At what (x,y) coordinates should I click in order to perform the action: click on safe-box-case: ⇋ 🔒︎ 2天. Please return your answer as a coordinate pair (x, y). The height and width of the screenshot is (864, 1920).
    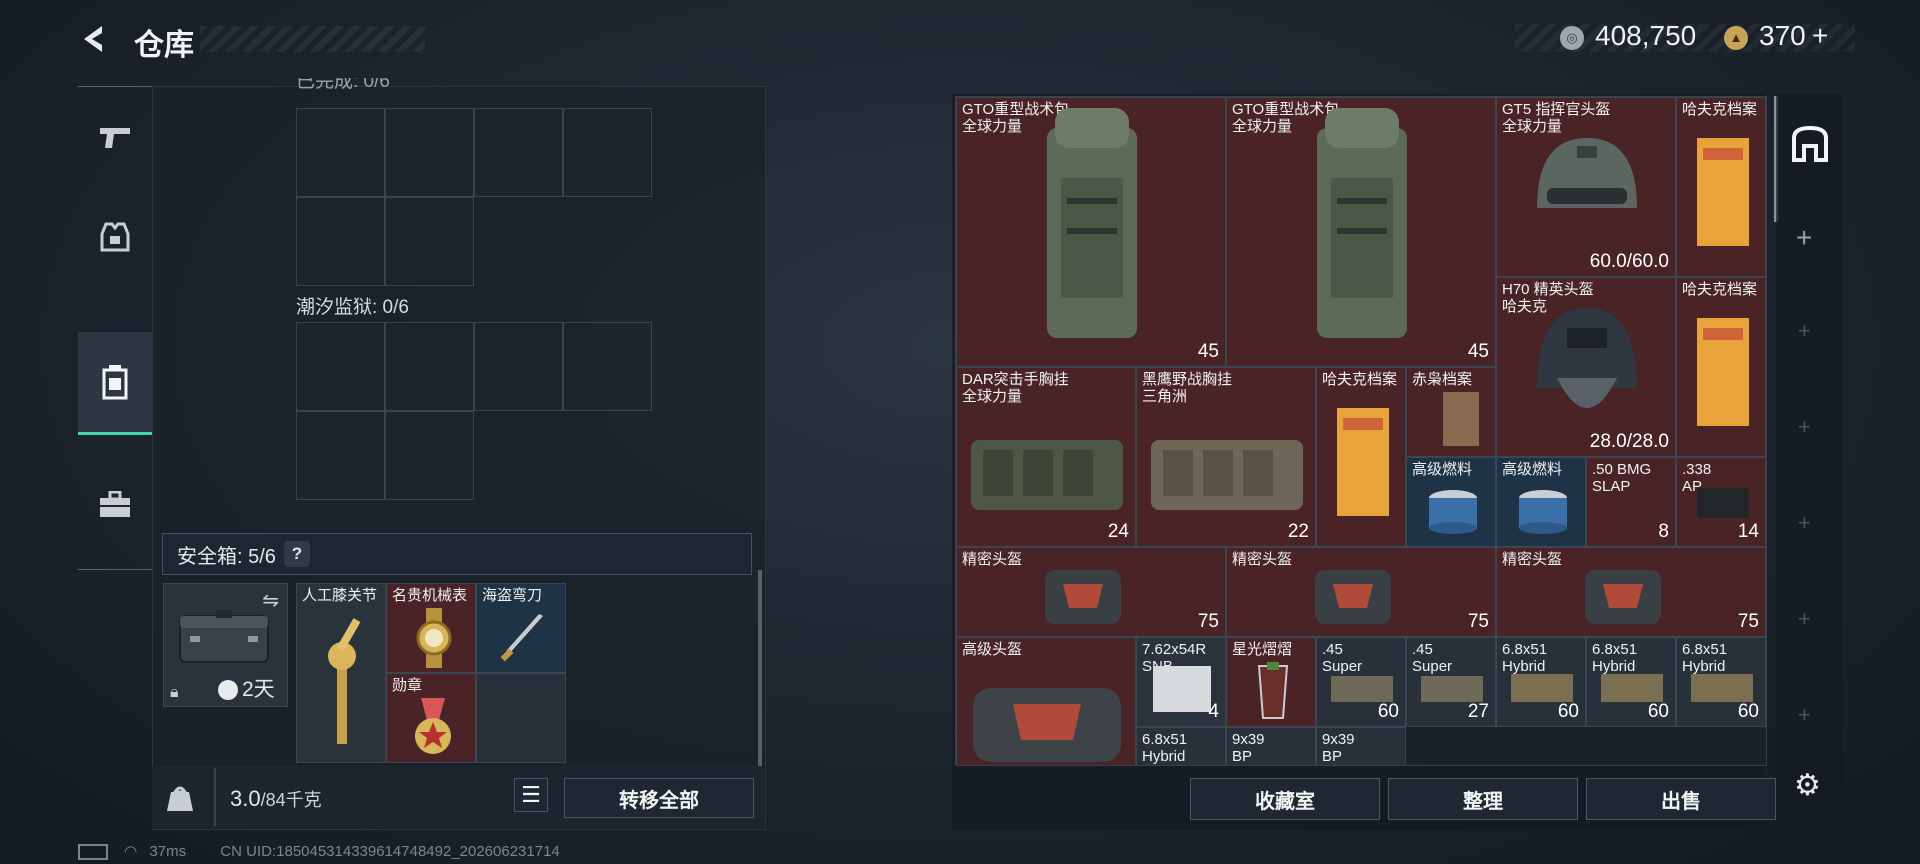
    Looking at the image, I should click on (225, 645).